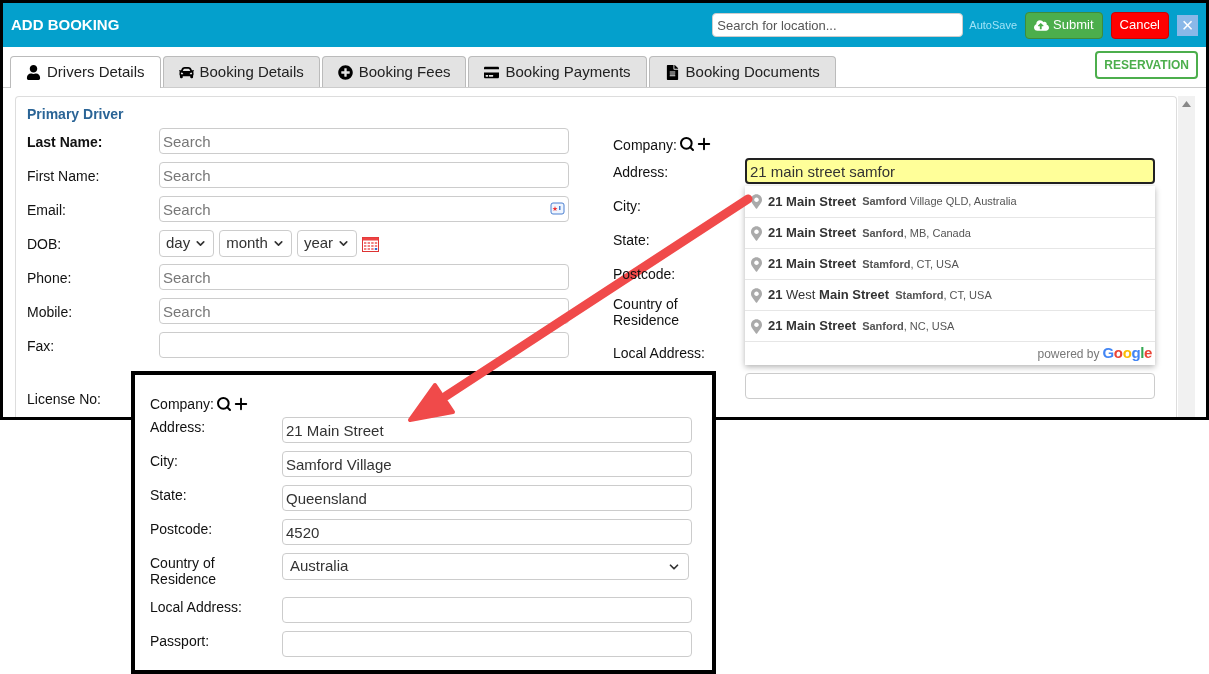 The width and height of the screenshot is (1209, 674). Describe the element at coordinates (487, 532) in the screenshot. I see `text-field: 4520` at that location.